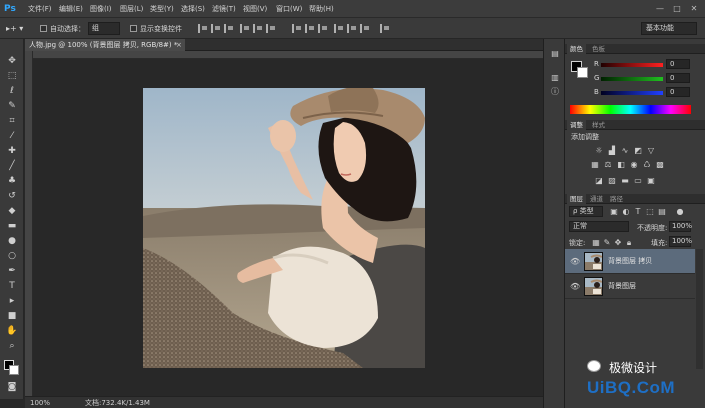 This screenshot has width=705, height=408. I want to click on lock-position-icon: ✥, so click(618, 242).